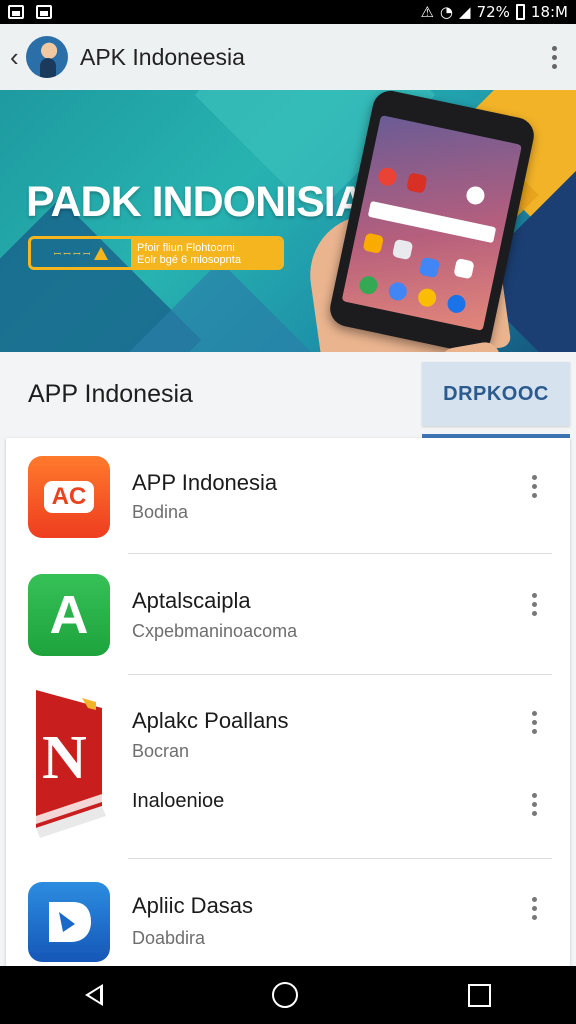 The image size is (576, 1024). What do you see at coordinates (69, 922) in the screenshot?
I see `b-app-icon` at bounding box center [69, 922].